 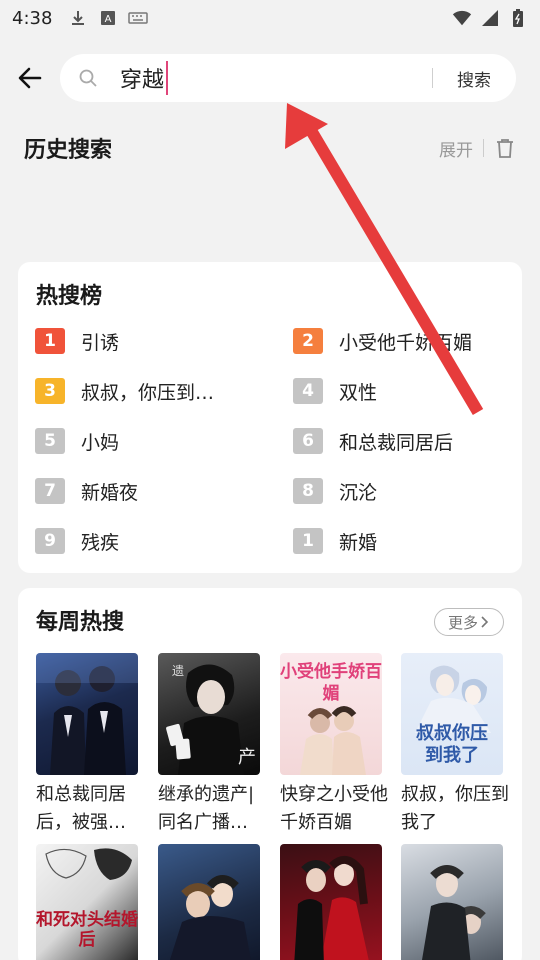 I want to click on hot-item-2: 2 小受他千娇百媚, so click(x=408, y=341).